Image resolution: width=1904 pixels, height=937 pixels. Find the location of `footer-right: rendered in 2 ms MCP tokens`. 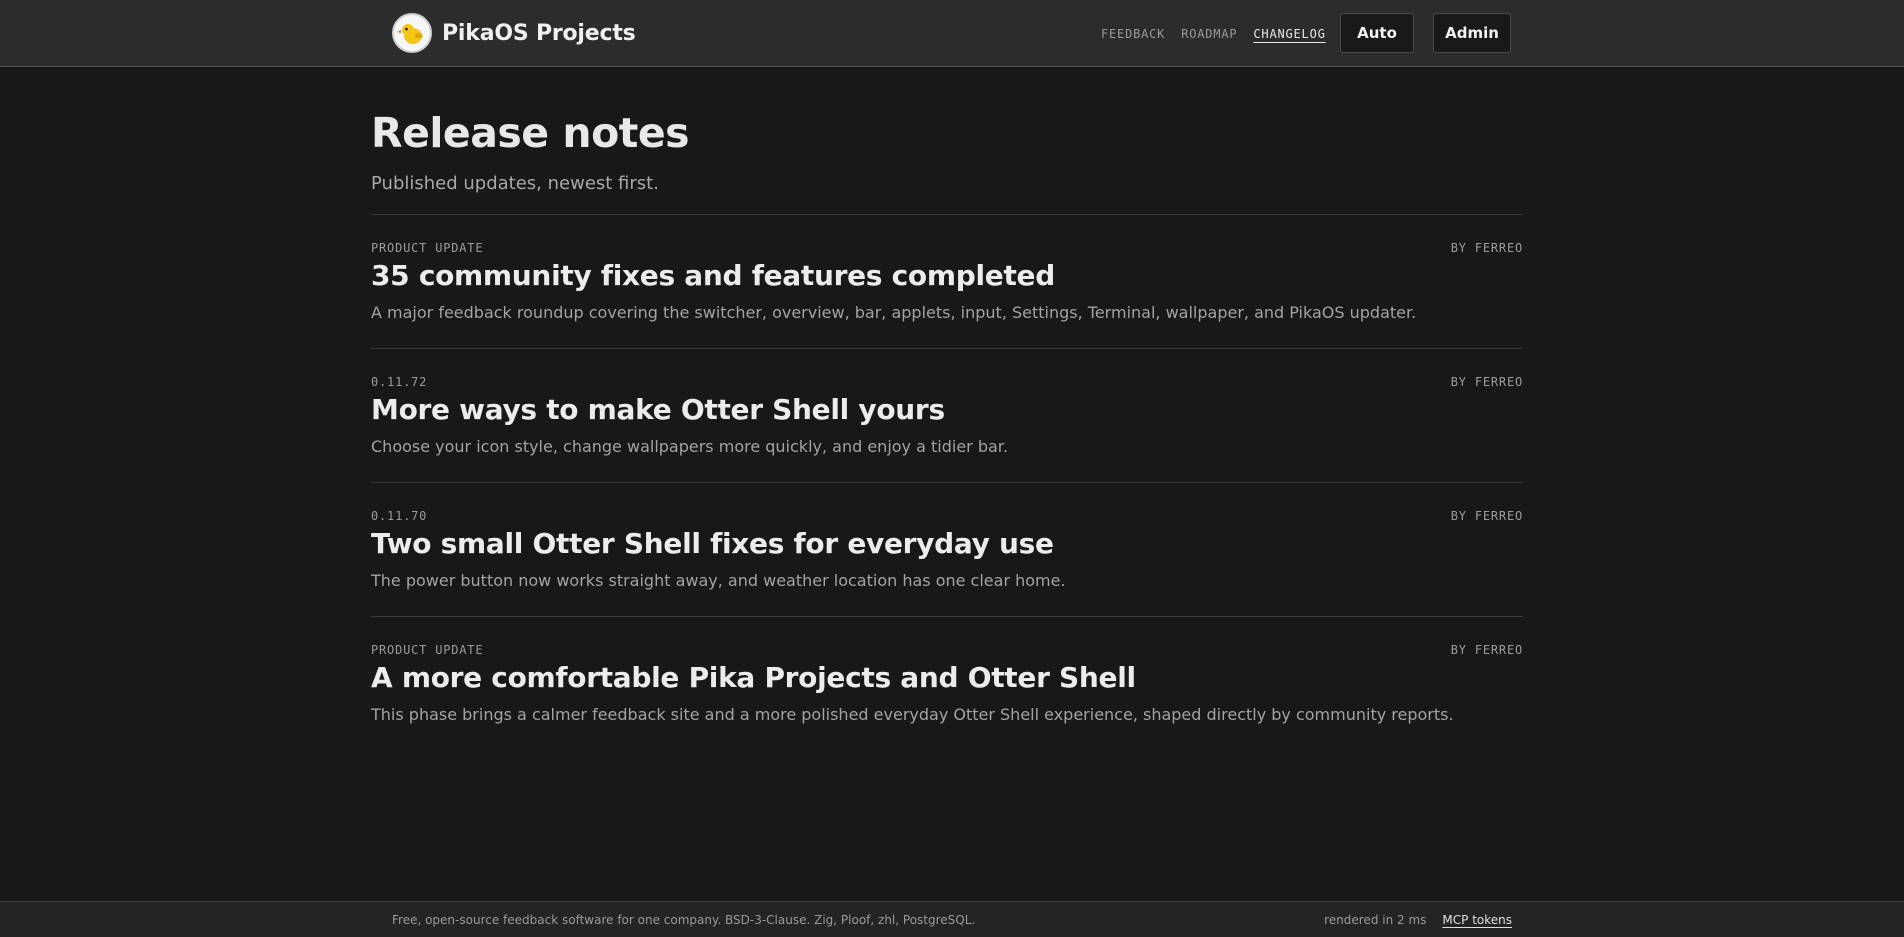

footer-right: rendered in 2 ms MCP tokens is located at coordinates (1418, 920).